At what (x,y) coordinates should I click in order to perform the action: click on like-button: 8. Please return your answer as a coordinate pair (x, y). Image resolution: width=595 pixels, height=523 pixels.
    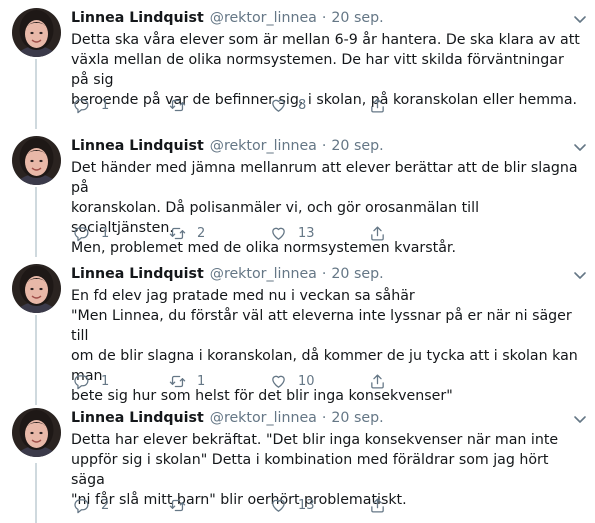
    Looking at the image, I should click on (288, 105).